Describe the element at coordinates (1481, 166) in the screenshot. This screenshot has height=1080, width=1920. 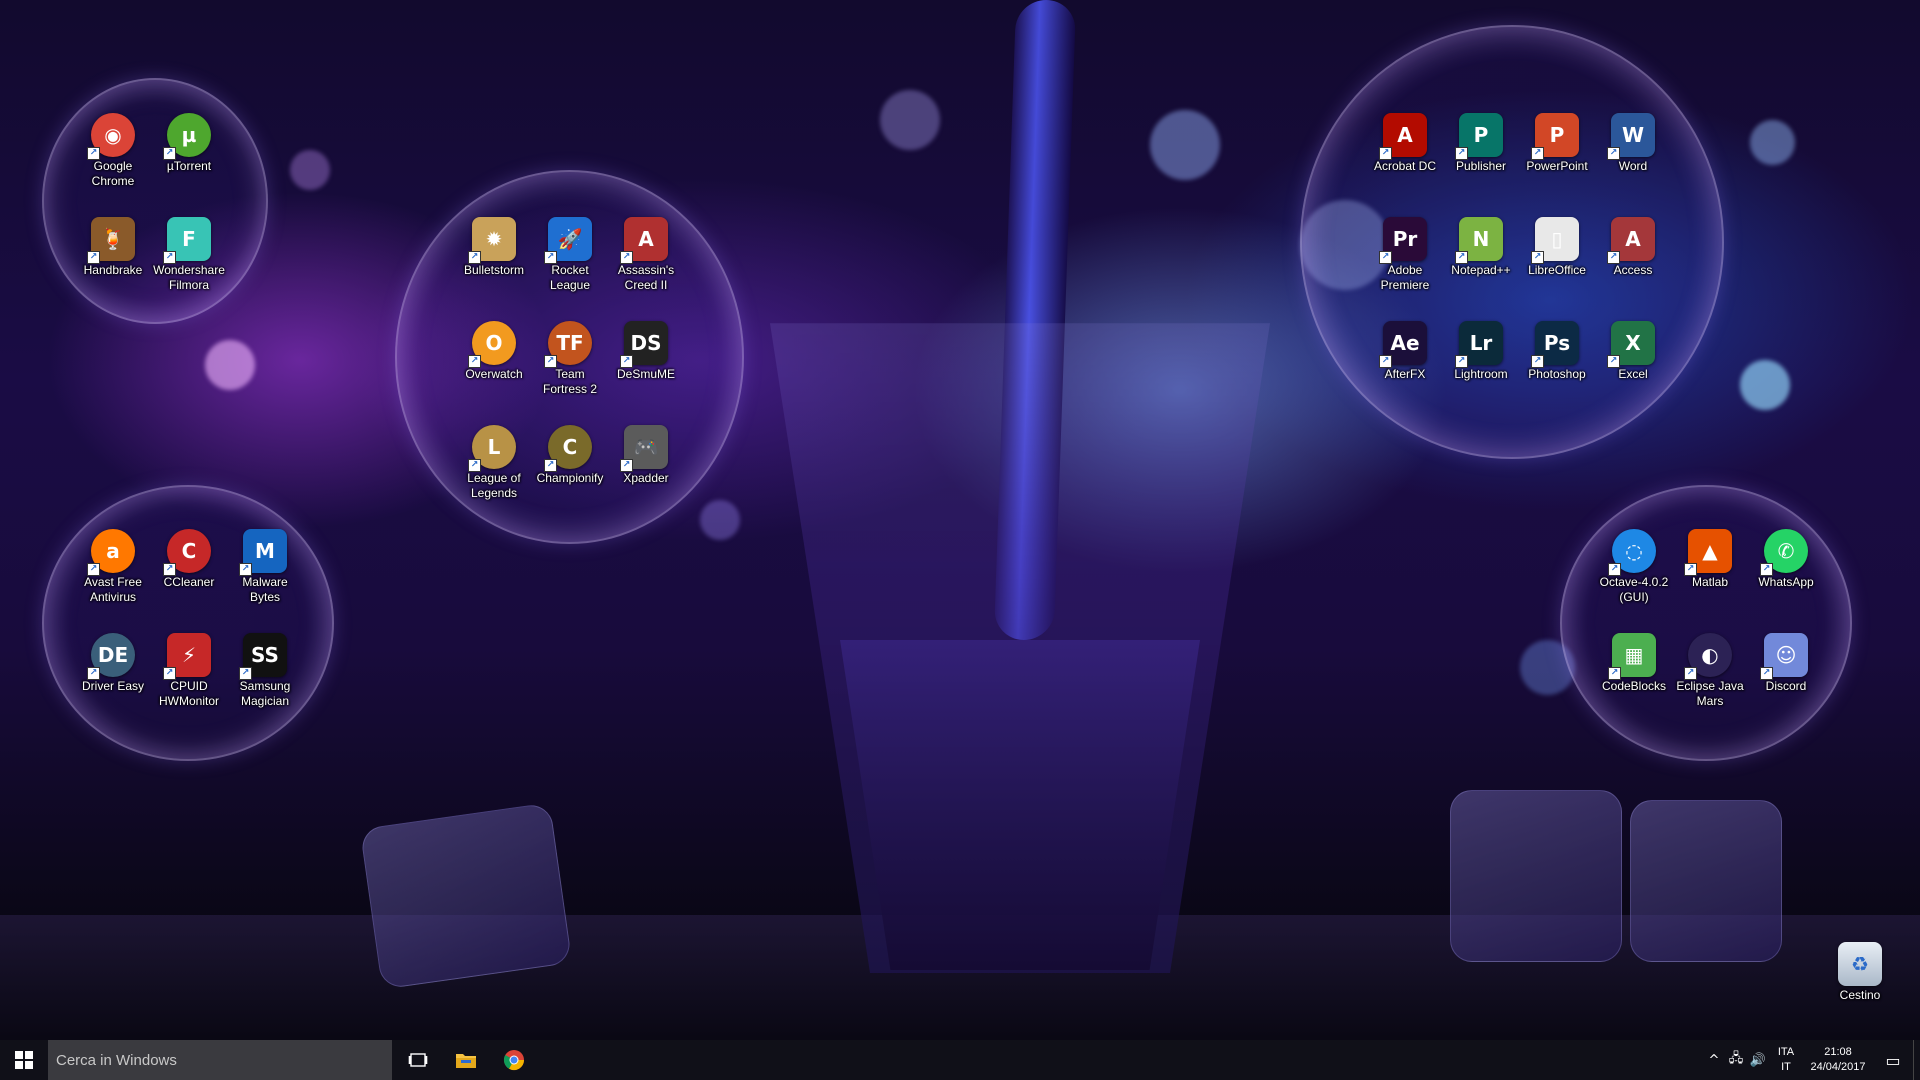
I see `desktop-shortcut-label: Publisher` at that location.